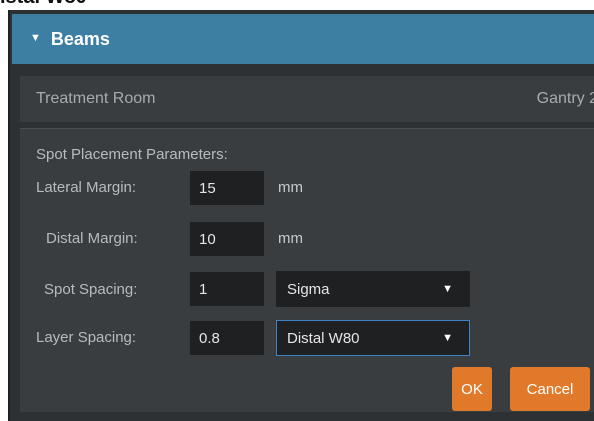 The width and height of the screenshot is (594, 421). I want to click on spot-spacing-unit-value: Sigma, so click(308, 289).